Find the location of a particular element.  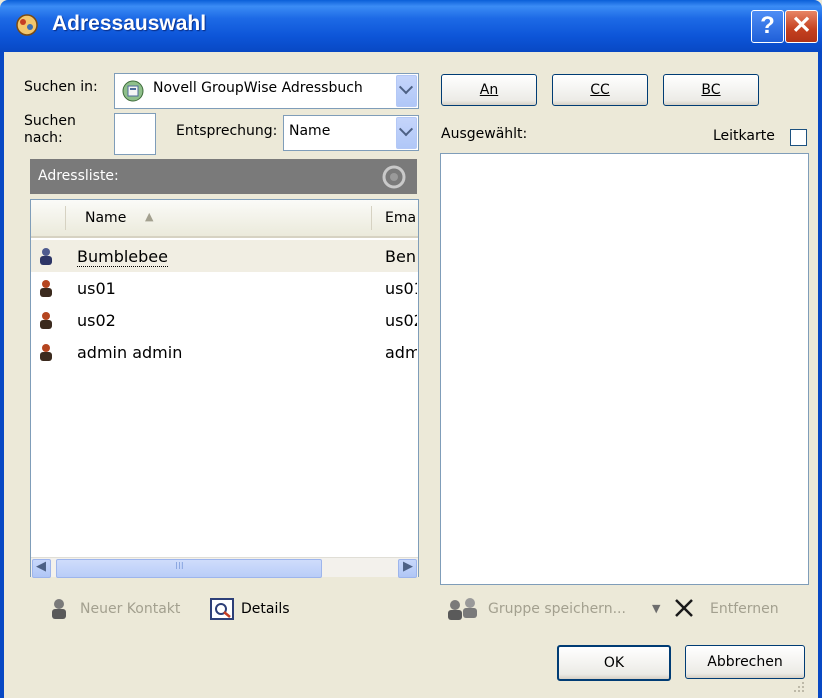

to-button: An is located at coordinates (489, 90).